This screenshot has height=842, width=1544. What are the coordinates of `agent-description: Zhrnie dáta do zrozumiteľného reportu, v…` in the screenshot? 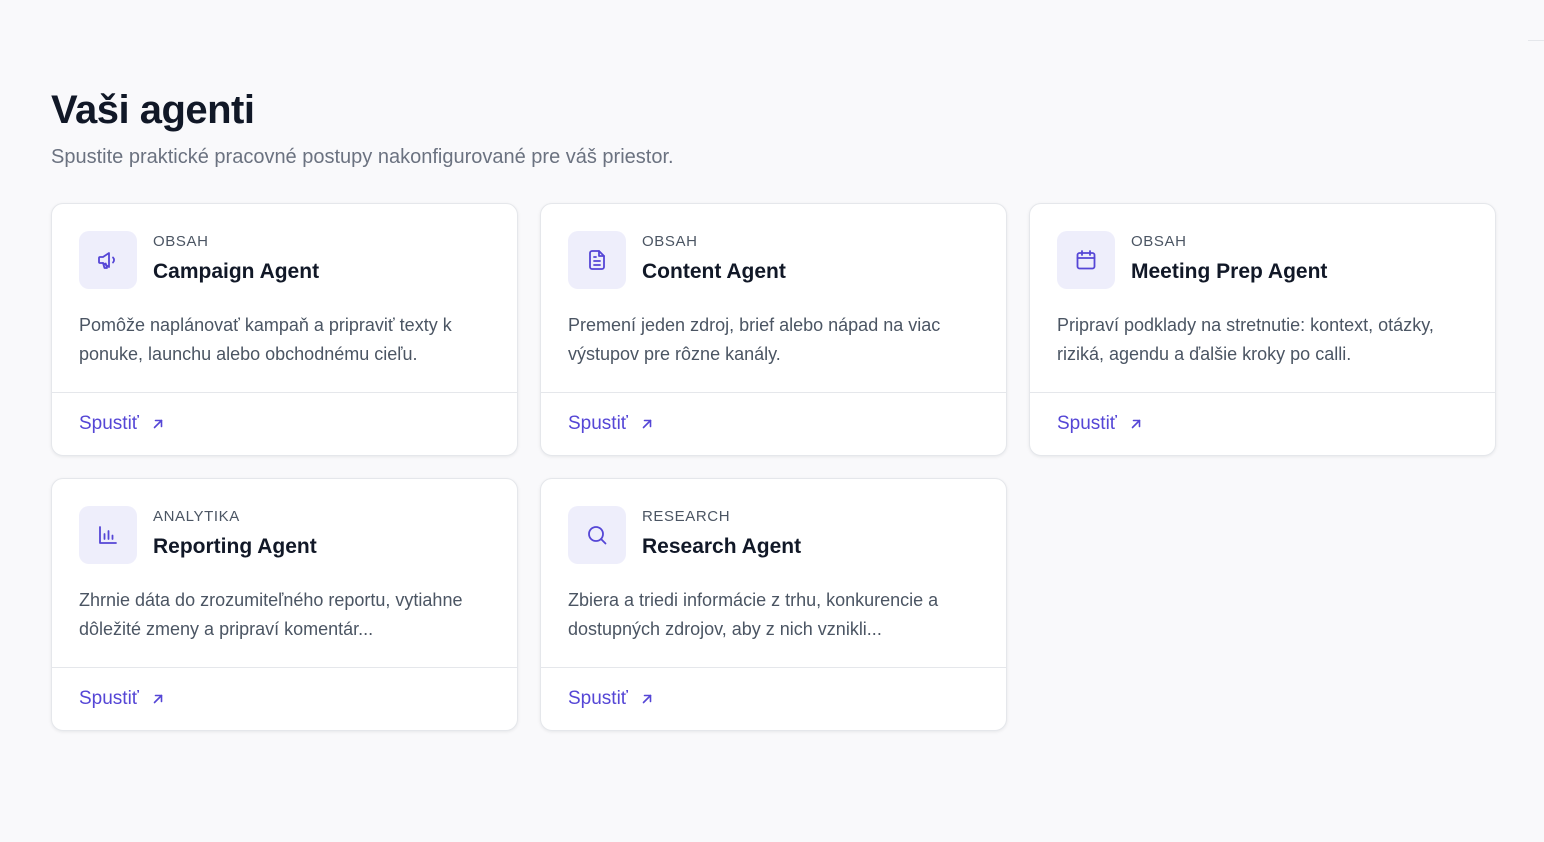 It's located at (271, 614).